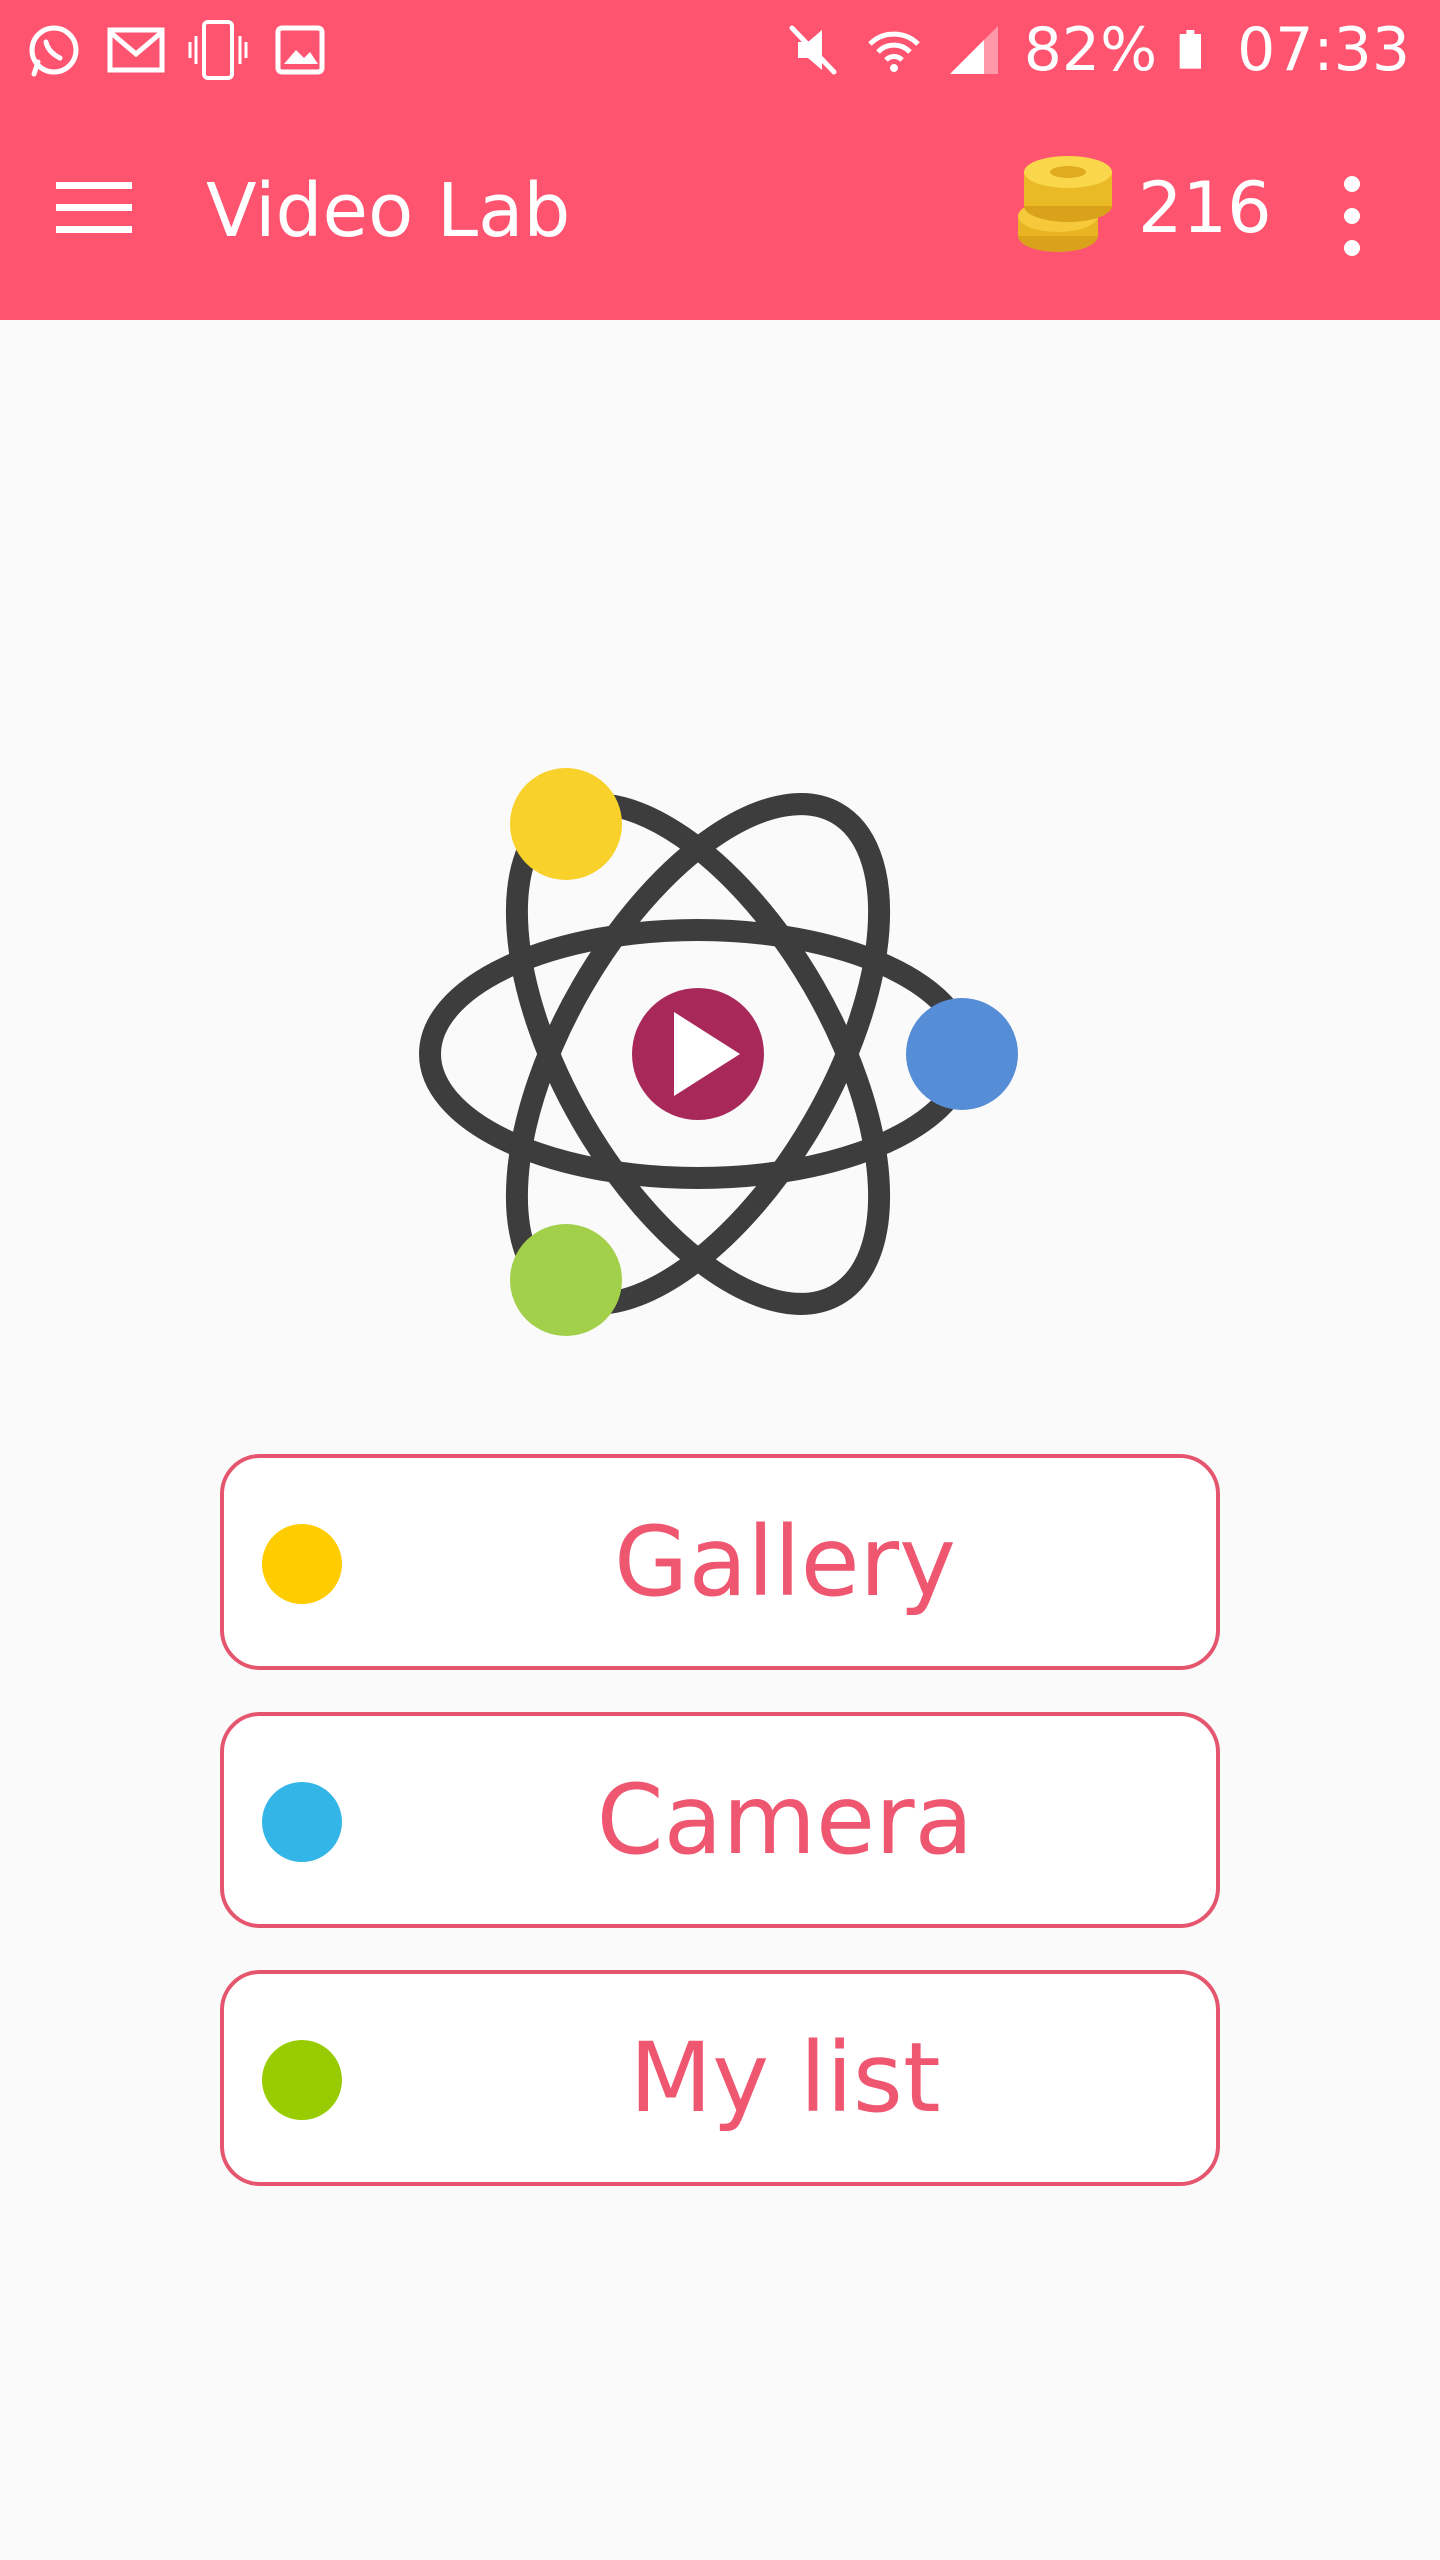 This screenshot has height=2560, width=1440. Describe the element at coordinates (785, 1820) in the screenshot. I see `camera-label: Camera` at that location.